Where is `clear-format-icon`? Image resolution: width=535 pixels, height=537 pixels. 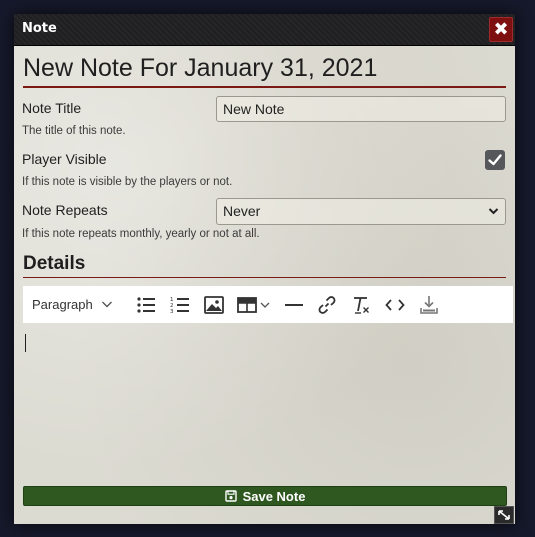 clear-format-icon is located at coordinates (361, 305).